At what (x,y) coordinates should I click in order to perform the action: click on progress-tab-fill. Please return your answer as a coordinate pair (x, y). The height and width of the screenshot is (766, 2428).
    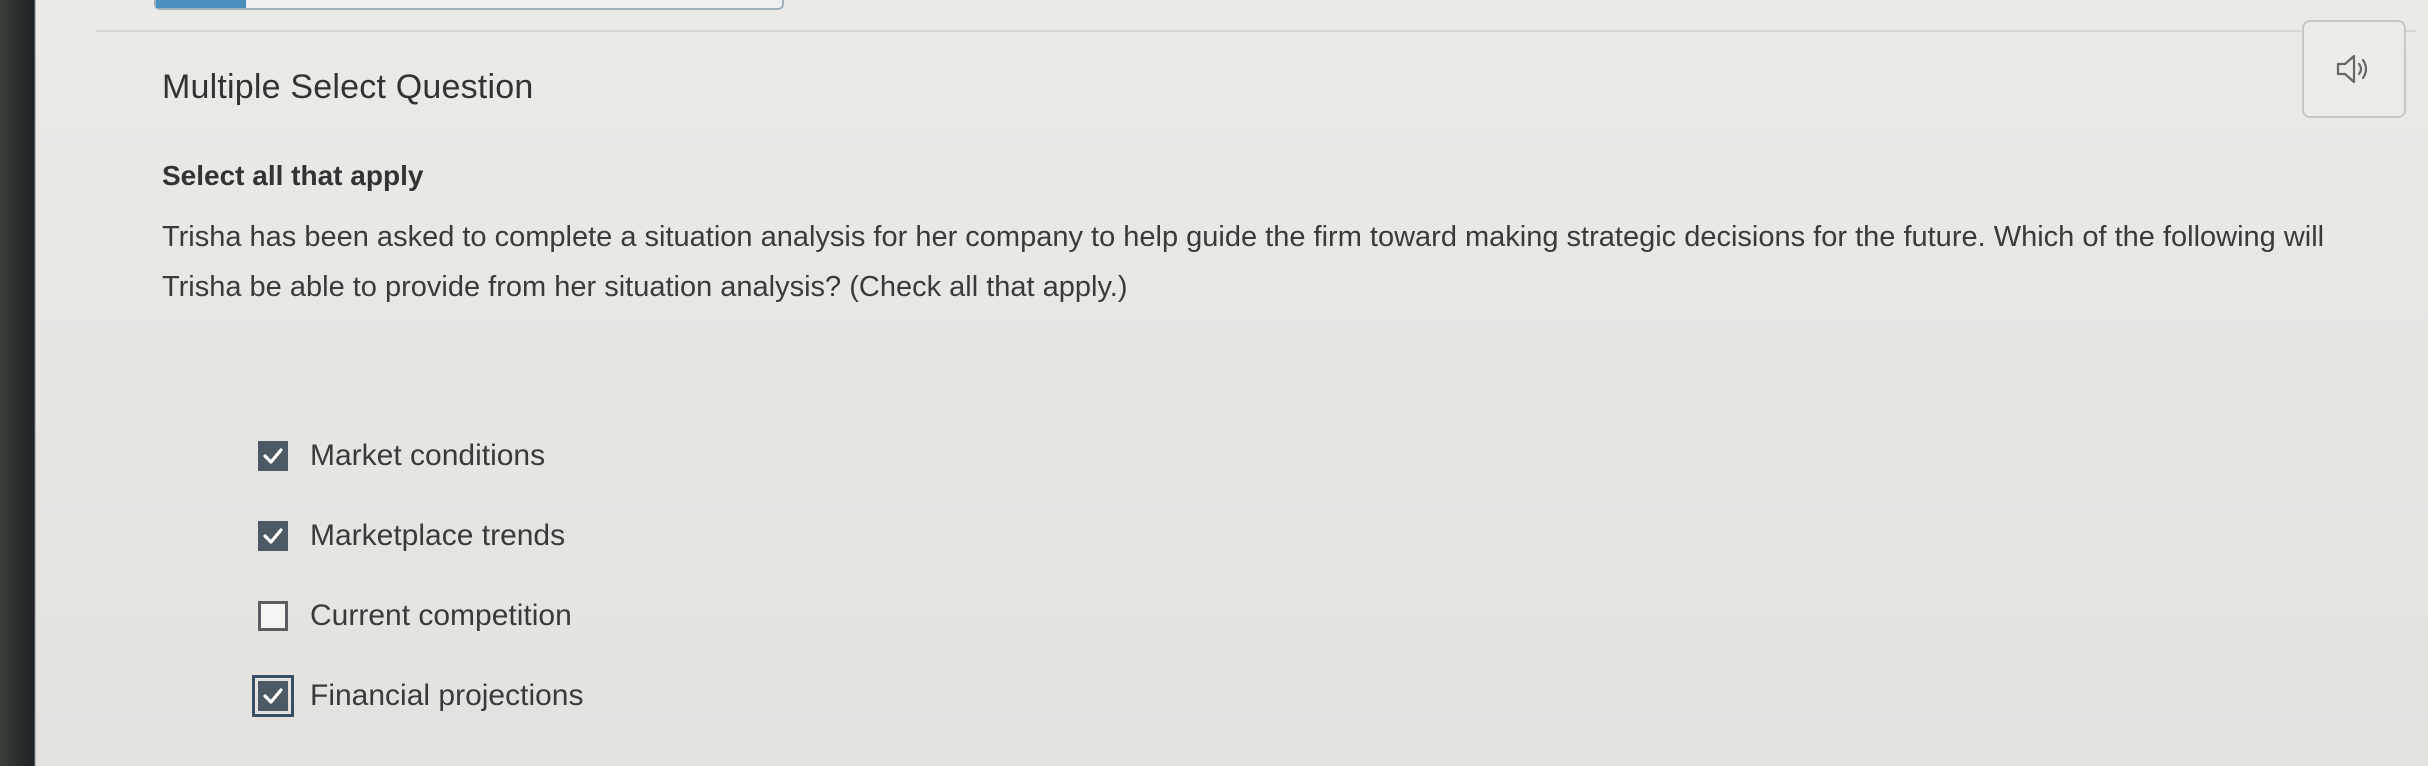
    Looking at the image, I should click on (201, 4).